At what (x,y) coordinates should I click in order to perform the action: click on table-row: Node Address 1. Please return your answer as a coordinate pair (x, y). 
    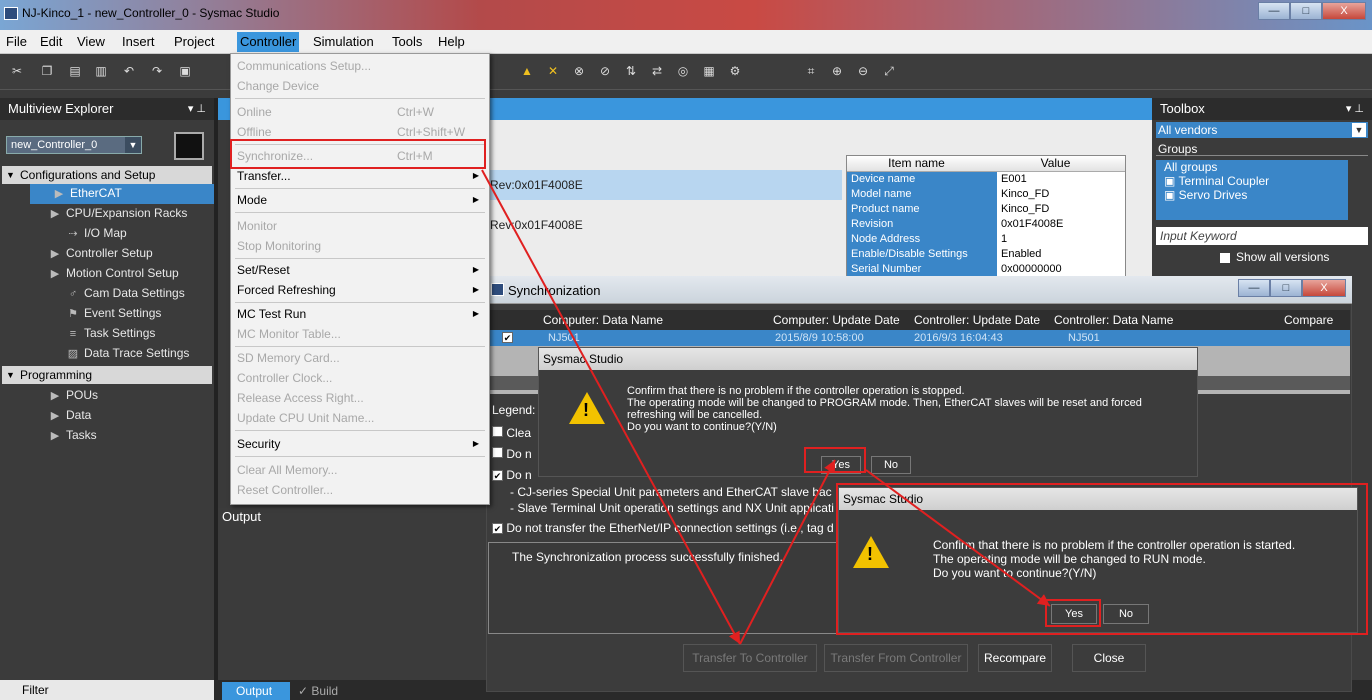
    Looking at the image, I should click on (986, 239).